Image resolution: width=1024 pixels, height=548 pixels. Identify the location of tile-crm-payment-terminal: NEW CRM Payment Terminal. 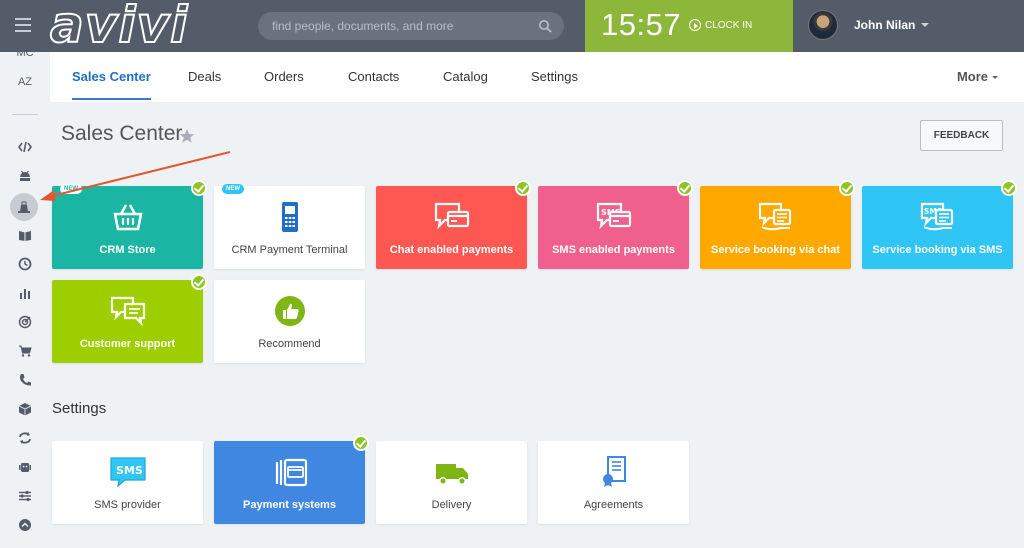
(289, 226).